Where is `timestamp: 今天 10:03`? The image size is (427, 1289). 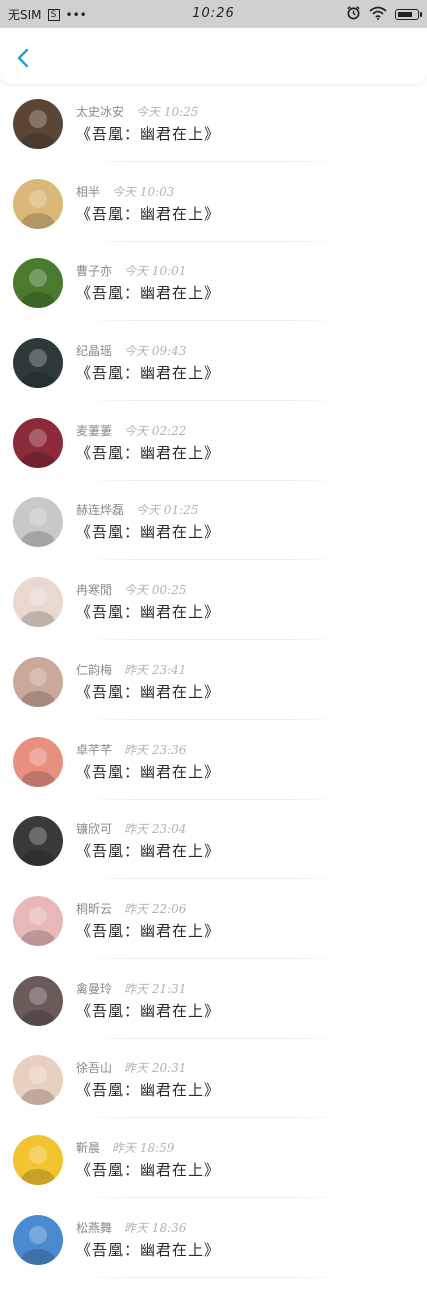
timestamp: 今天 10:03 is located at coordinates (143, 191).